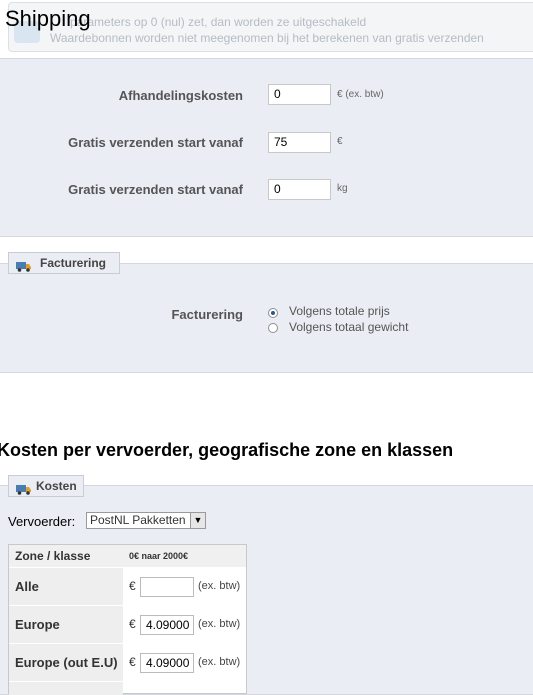 The width and height of the screenshot is (533, 695). What do you see at coordinates (155, 189) in the screenshot?
I see `free-shipping-weight-label: Gratis verzenden start vanaf` at bounding box center [155, 189].